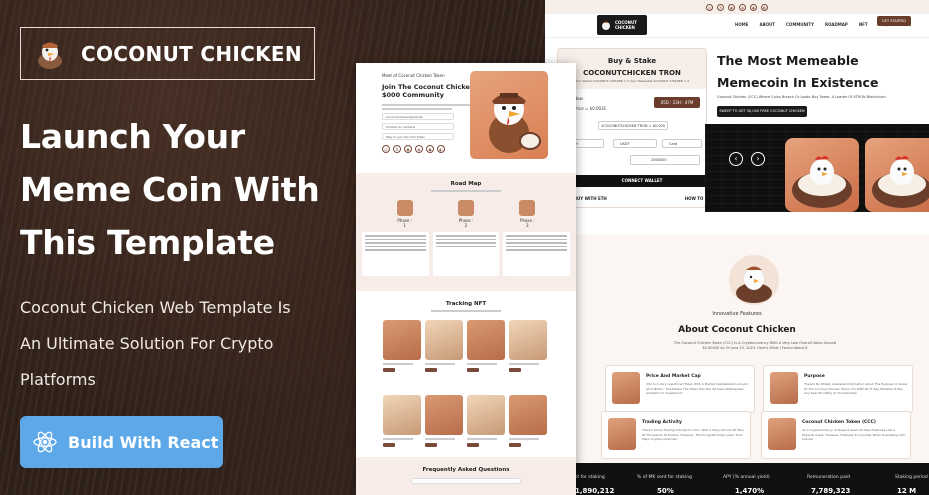 The height and width of the screenshot is (495, 929). Describe the element at coordinates (622, 25) in the screenshot. I see `site-logo: COCONUT CHICKEN` at that location.